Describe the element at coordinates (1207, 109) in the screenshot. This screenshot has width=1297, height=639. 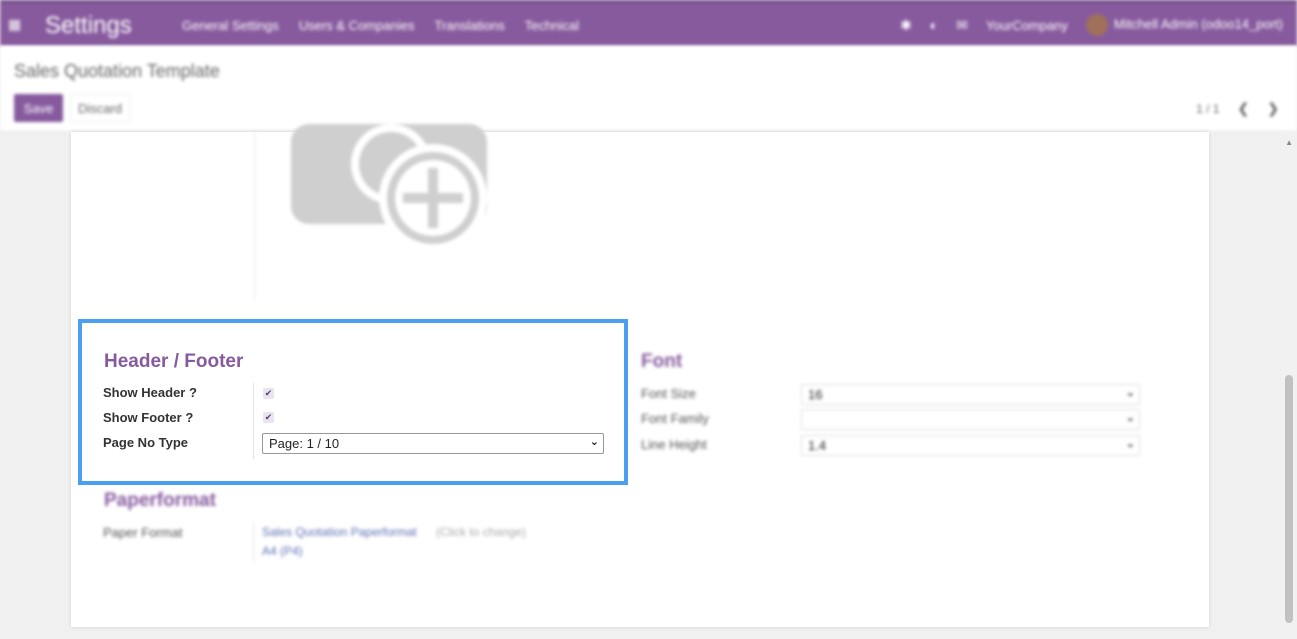
I see `pager-value: 1 / 1` at that location.